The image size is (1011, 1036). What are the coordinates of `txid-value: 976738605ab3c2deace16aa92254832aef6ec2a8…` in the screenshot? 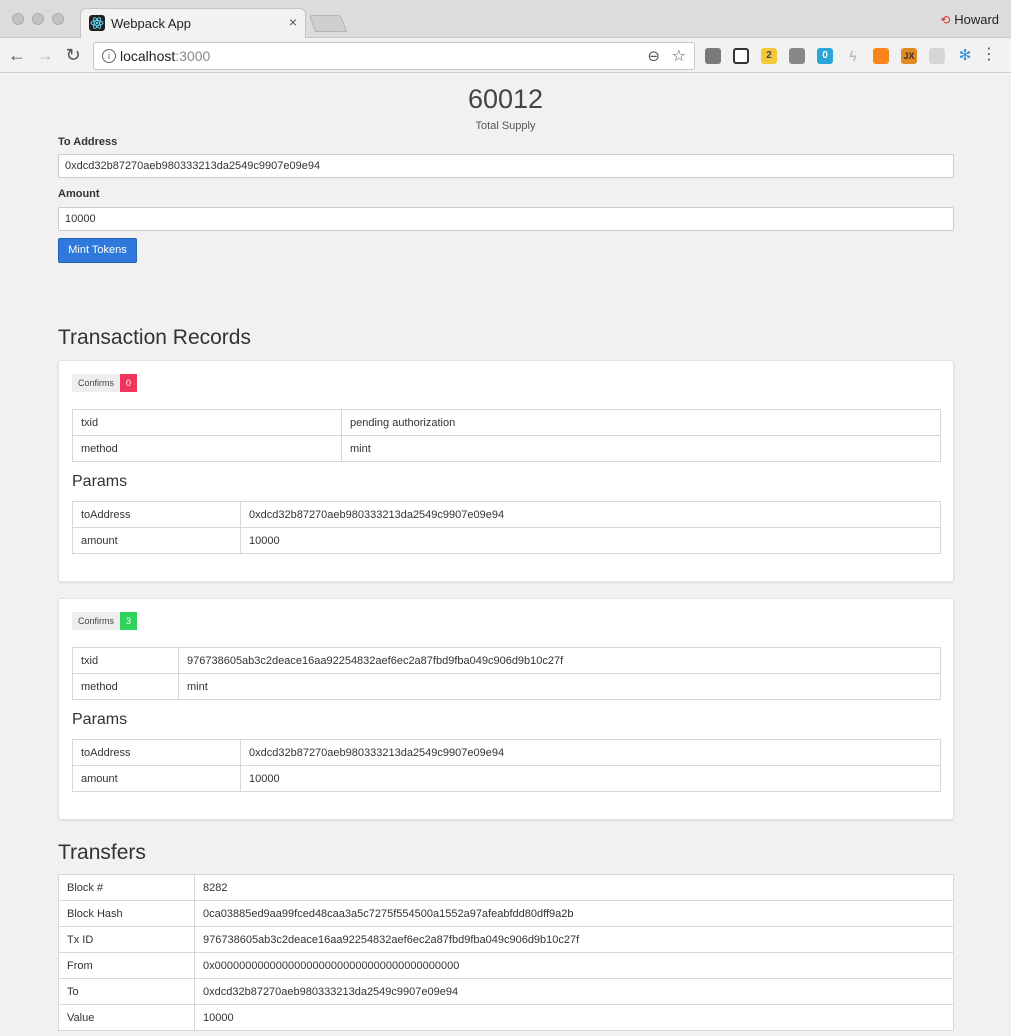 It's located at (559, 660).